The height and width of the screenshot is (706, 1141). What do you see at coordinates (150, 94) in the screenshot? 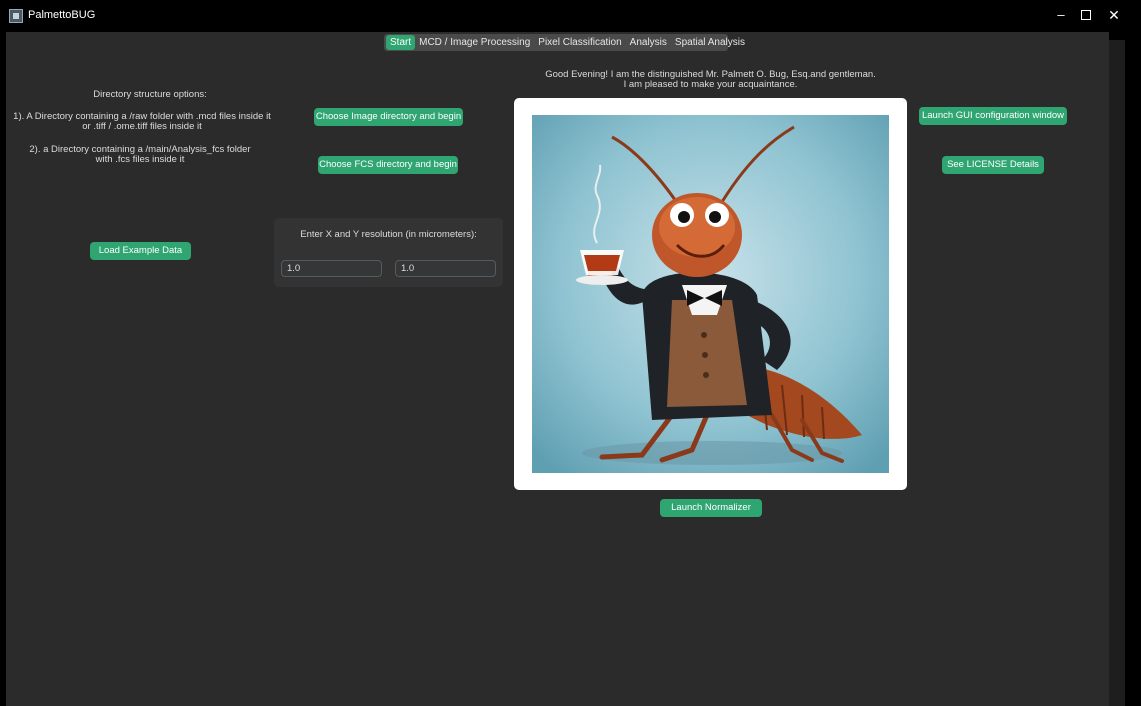
I see `directory-options-heading: Directory structure options:` at bounding box center [150, 94].